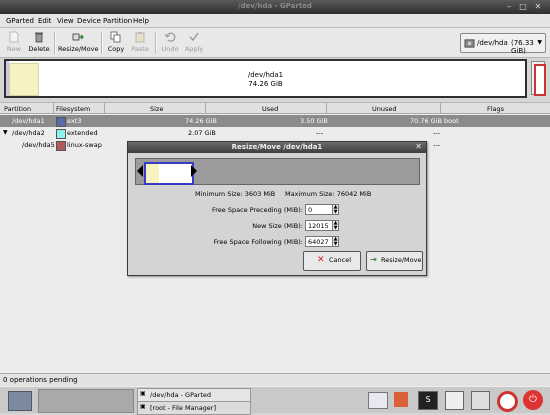 This screenshot has width=550, height=415. Describe the element at coordinates (509, 7) in the screenshot. I see `minimize-icon: –` at that location.